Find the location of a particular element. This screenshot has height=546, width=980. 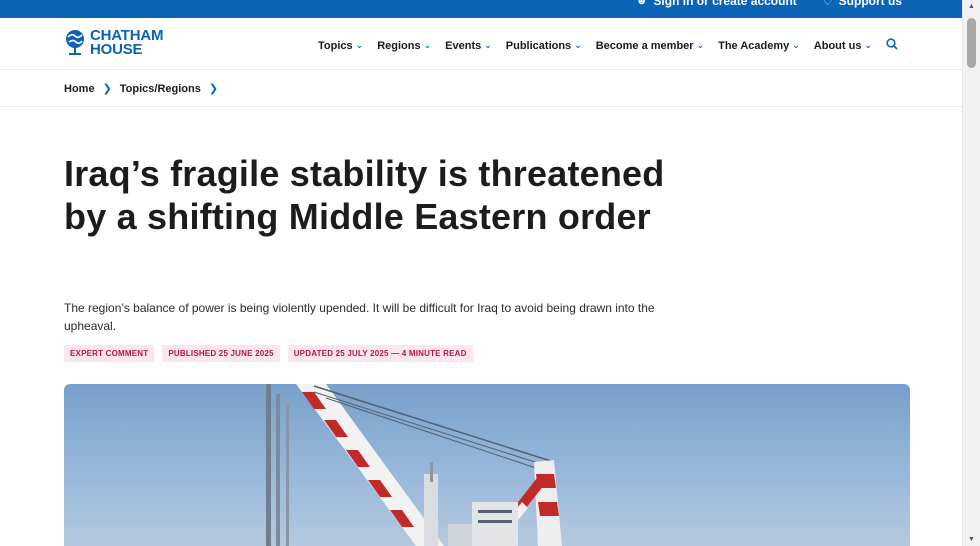

nav-publications-label: Publications is located at coordinates (538, 45).